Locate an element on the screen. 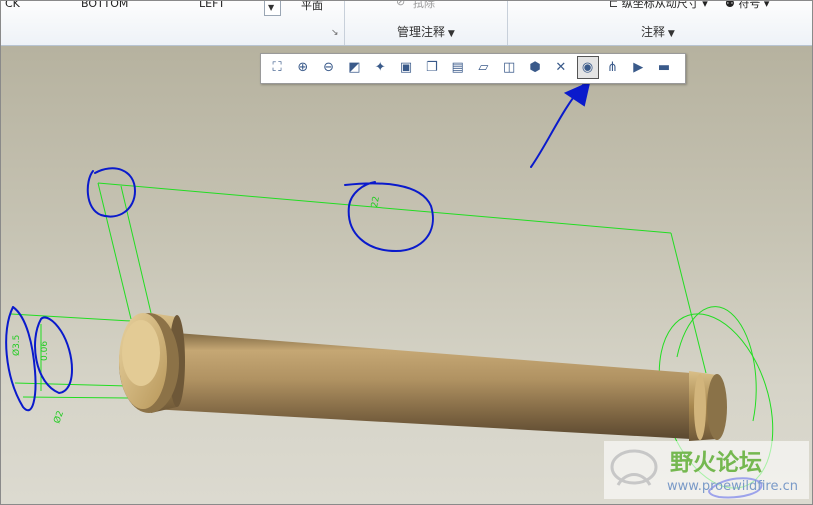 The width and height of the screenshot is (813, 505). point-display-icon: ⋔ is located at coordinates (612, 67).